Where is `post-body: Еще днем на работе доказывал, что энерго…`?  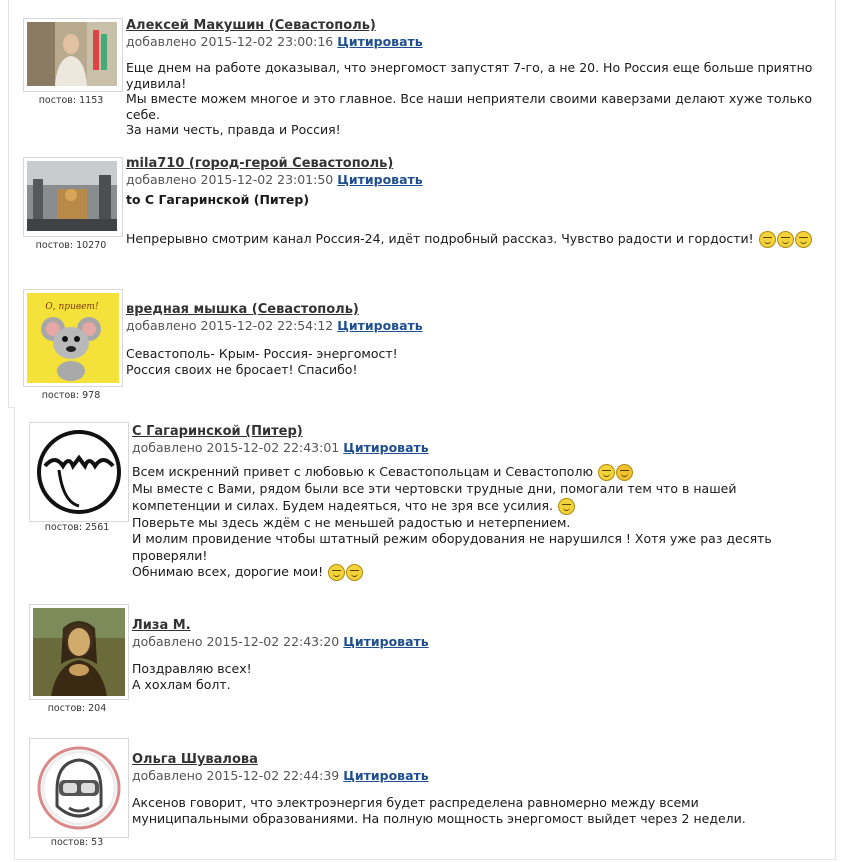
post-body: Еще днем на работе доказывал, что энерго… is located at coordinates (475, 99).